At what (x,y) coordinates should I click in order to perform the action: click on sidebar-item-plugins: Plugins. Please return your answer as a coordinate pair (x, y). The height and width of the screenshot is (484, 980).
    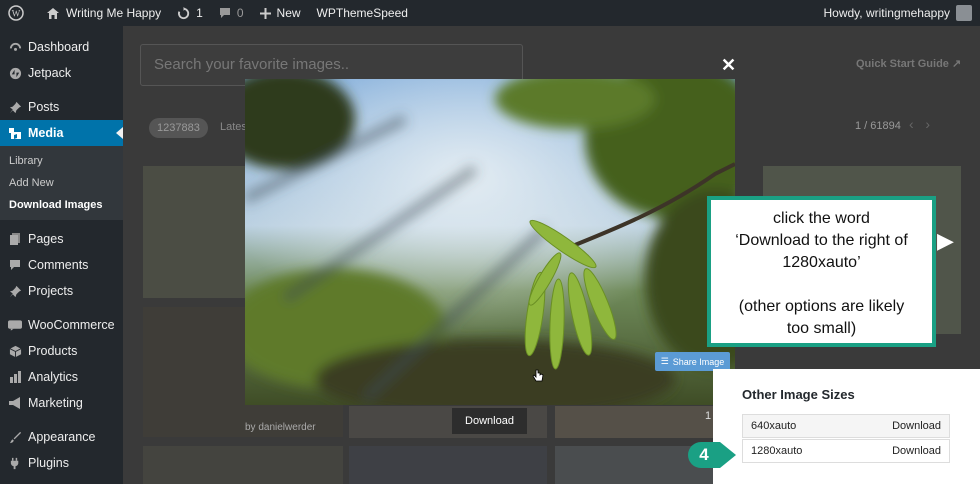
    Looking at the image, I should click on (61, 463).